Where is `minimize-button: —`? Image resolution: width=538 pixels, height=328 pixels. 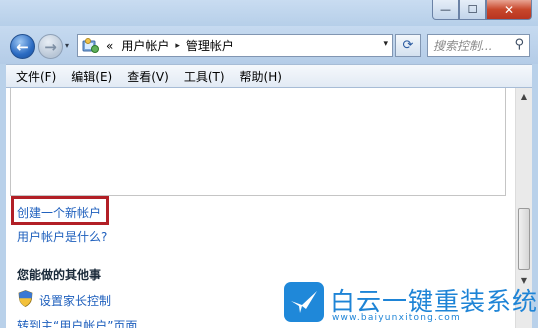 minimize-button: — is located at coordinates (445, 10).